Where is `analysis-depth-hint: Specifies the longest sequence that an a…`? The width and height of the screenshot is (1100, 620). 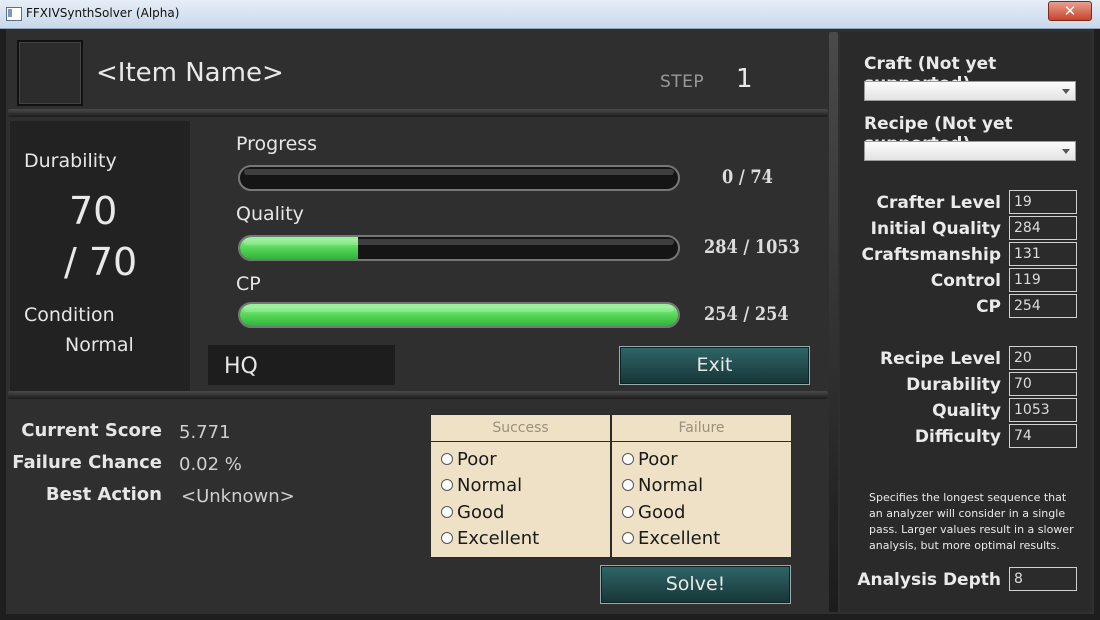 analysis-depth-hint: Specifies the longest sequence that an a… is located at coordinates (971, 521).